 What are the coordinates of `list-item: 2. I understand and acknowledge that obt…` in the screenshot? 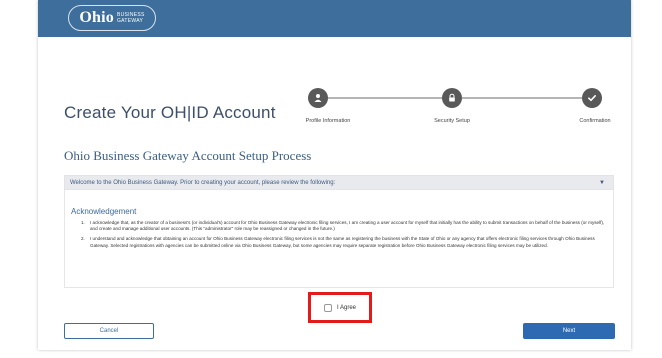 It's located at (343, 242).